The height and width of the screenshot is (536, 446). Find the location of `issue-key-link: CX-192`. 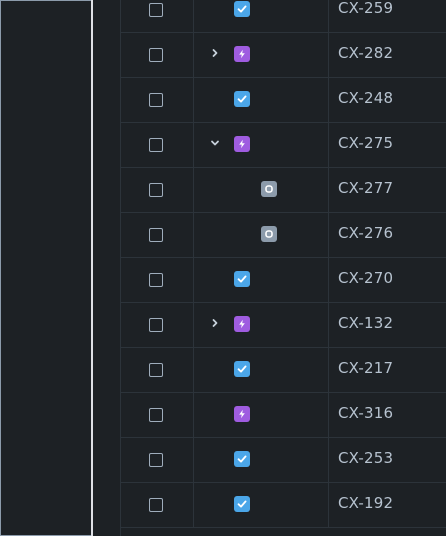

issue-key-link: CX-192 is located at coordinates (365, 503).